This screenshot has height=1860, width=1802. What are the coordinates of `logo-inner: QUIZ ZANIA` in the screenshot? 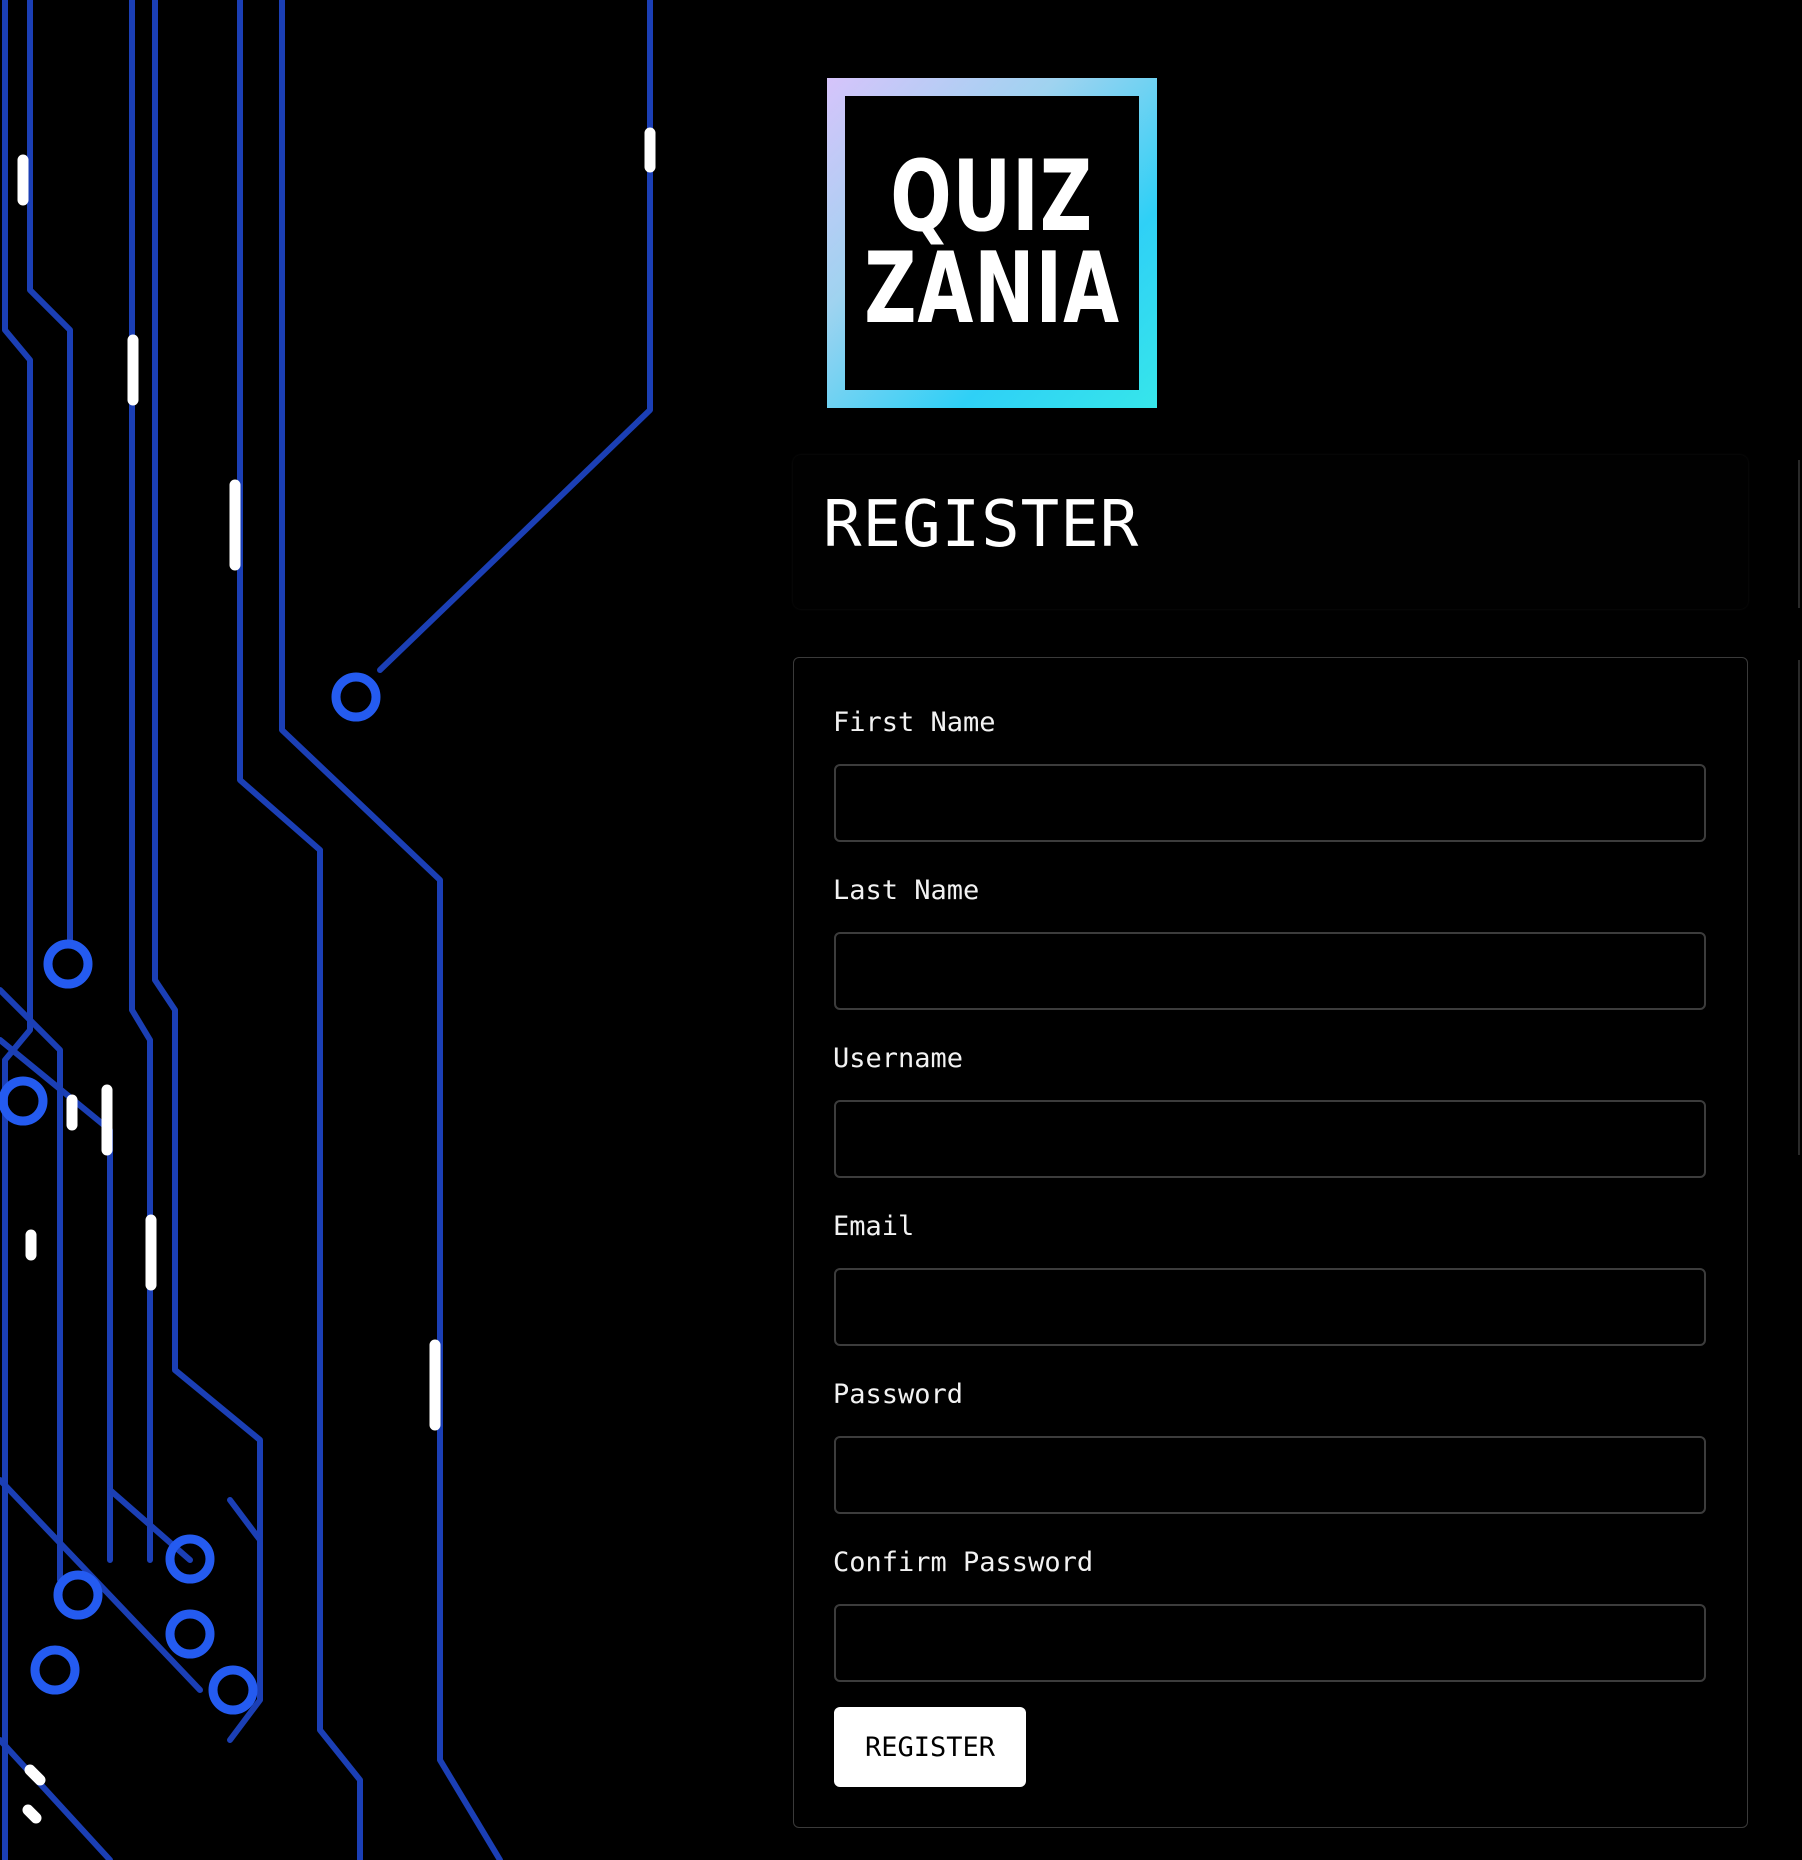 It's located at (992, 243).